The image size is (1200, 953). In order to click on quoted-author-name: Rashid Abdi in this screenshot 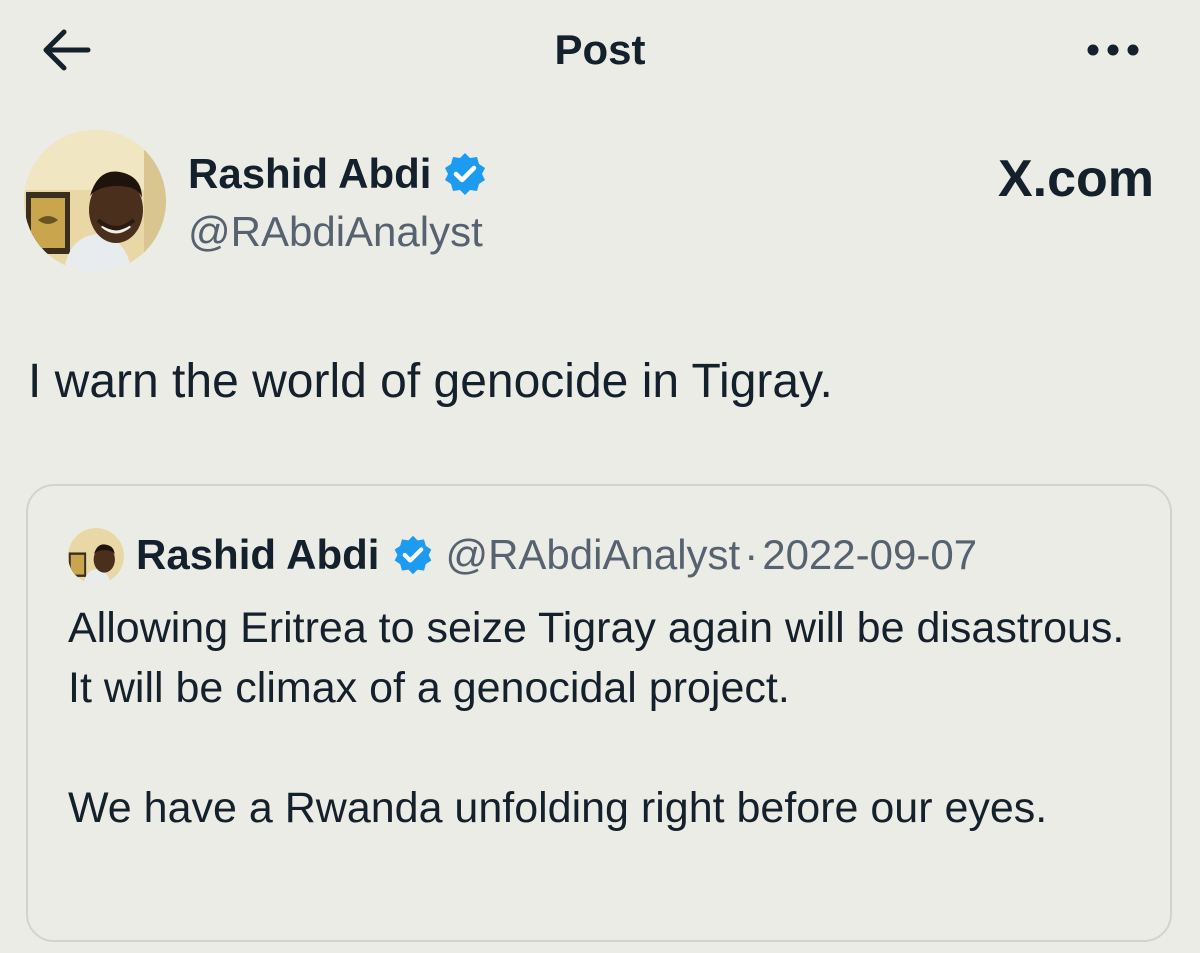, I will do `click(257, 555)`.